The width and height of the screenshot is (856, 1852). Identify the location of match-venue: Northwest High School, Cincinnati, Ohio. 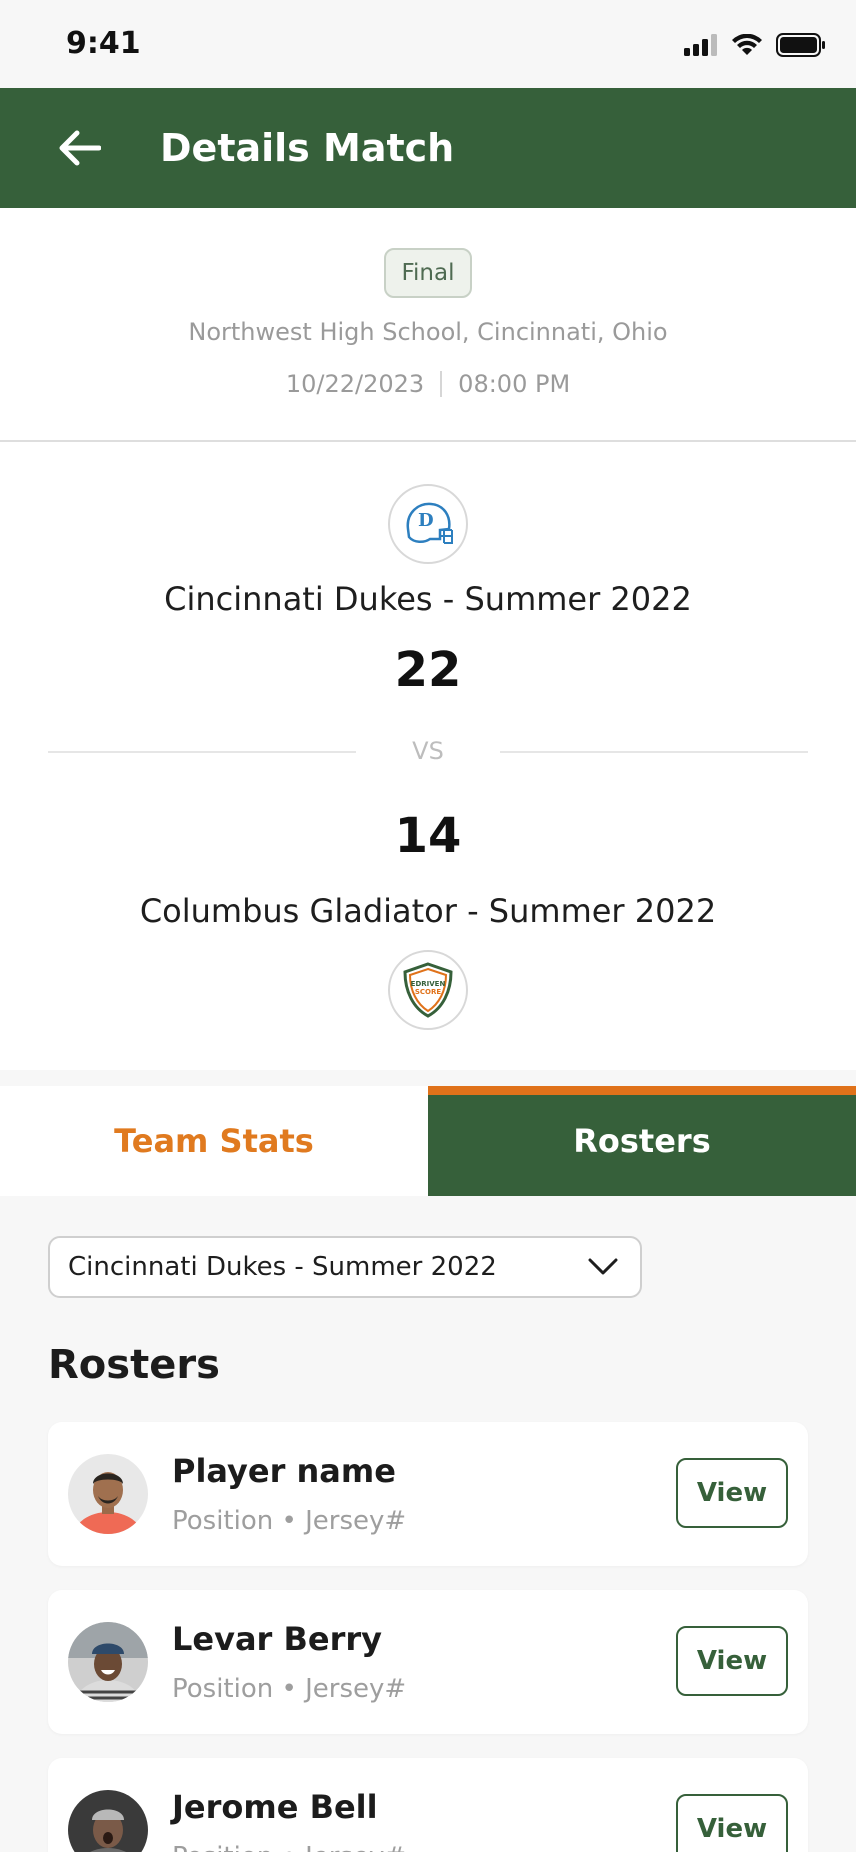
(428, 332).